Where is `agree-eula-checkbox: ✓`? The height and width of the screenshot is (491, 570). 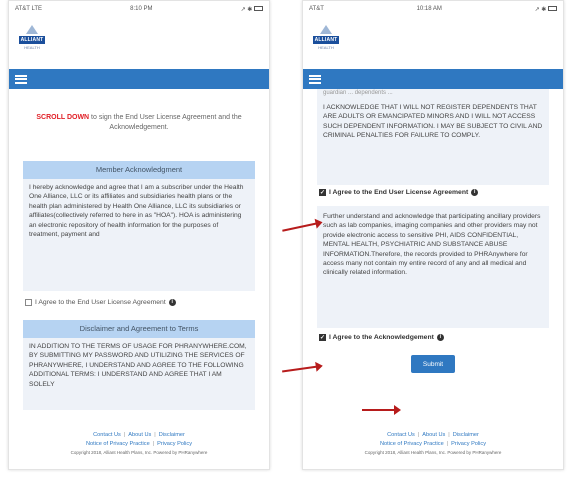 agree-eula-checkbox: ✓ is located at coordinates (322, 192).